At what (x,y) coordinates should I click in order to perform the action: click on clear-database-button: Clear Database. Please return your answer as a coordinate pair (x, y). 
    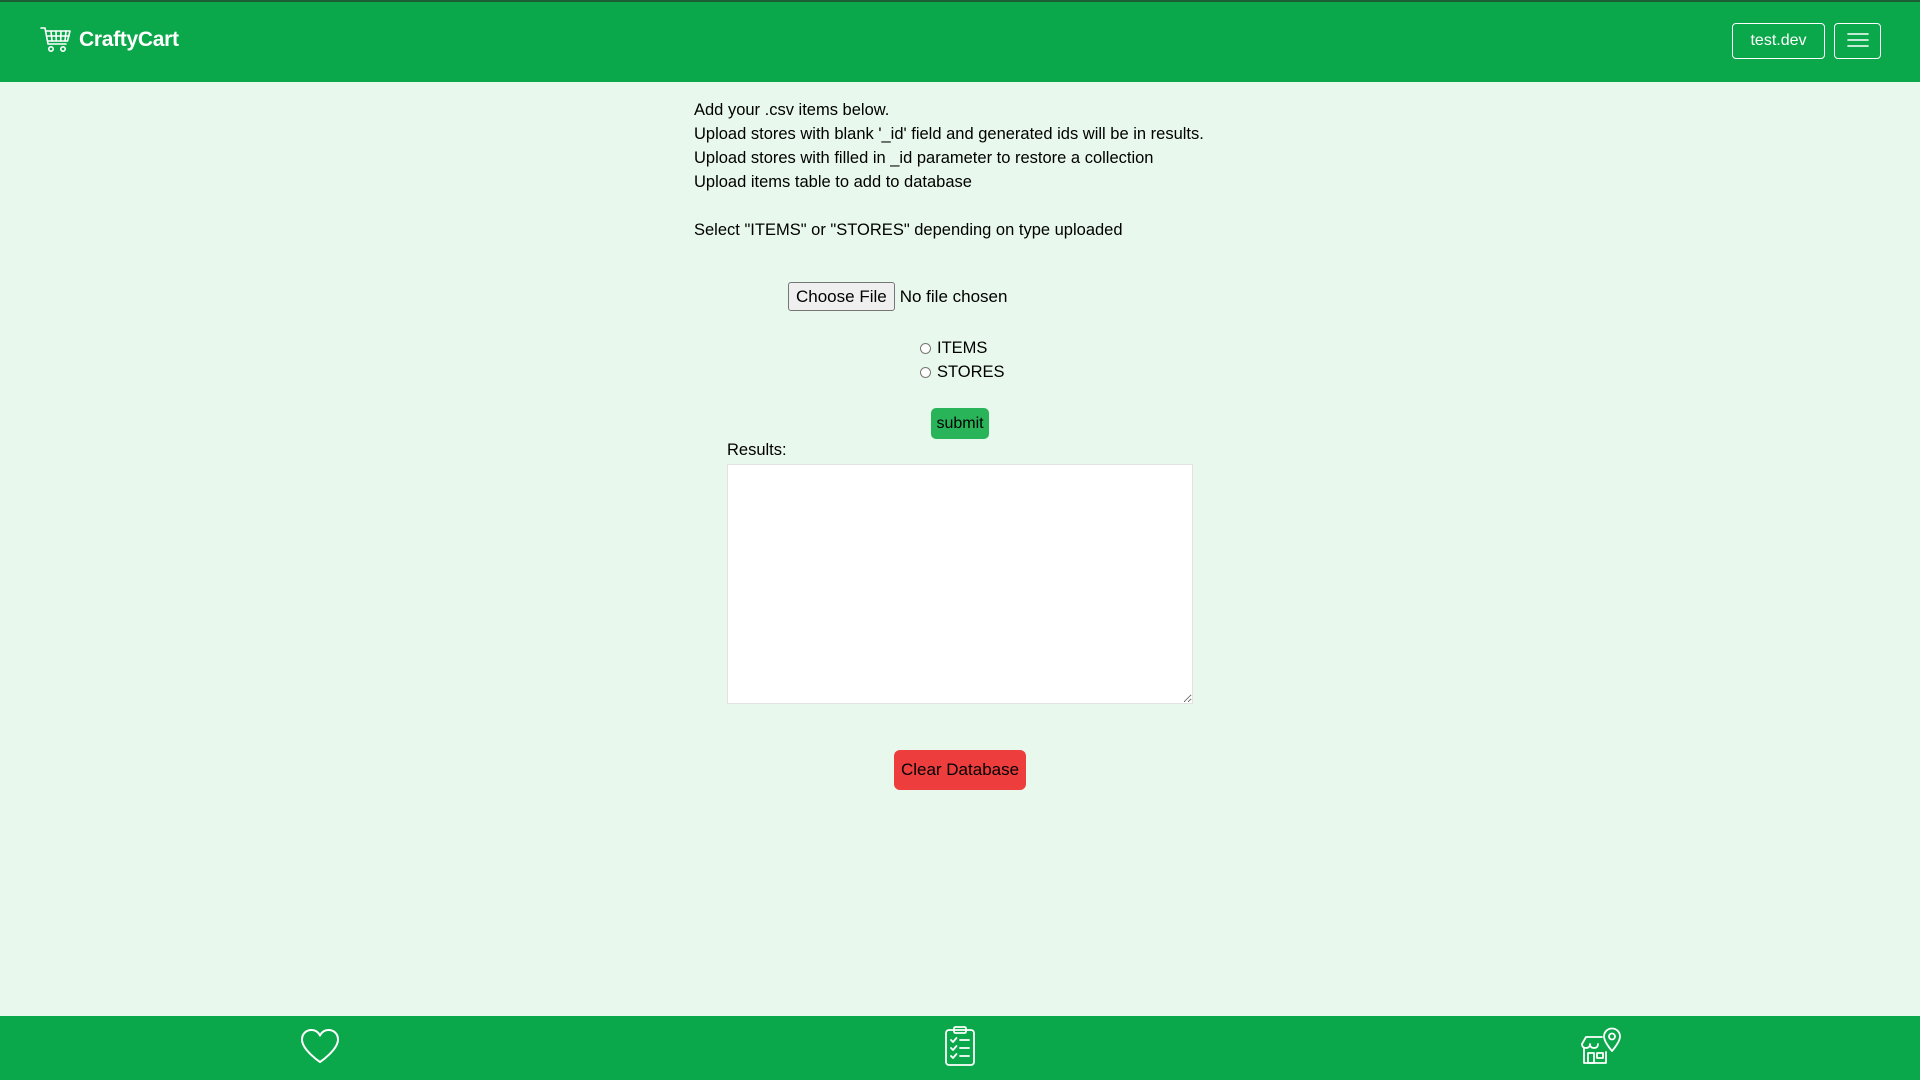
    Looking at the image, I should click on (960, 770).